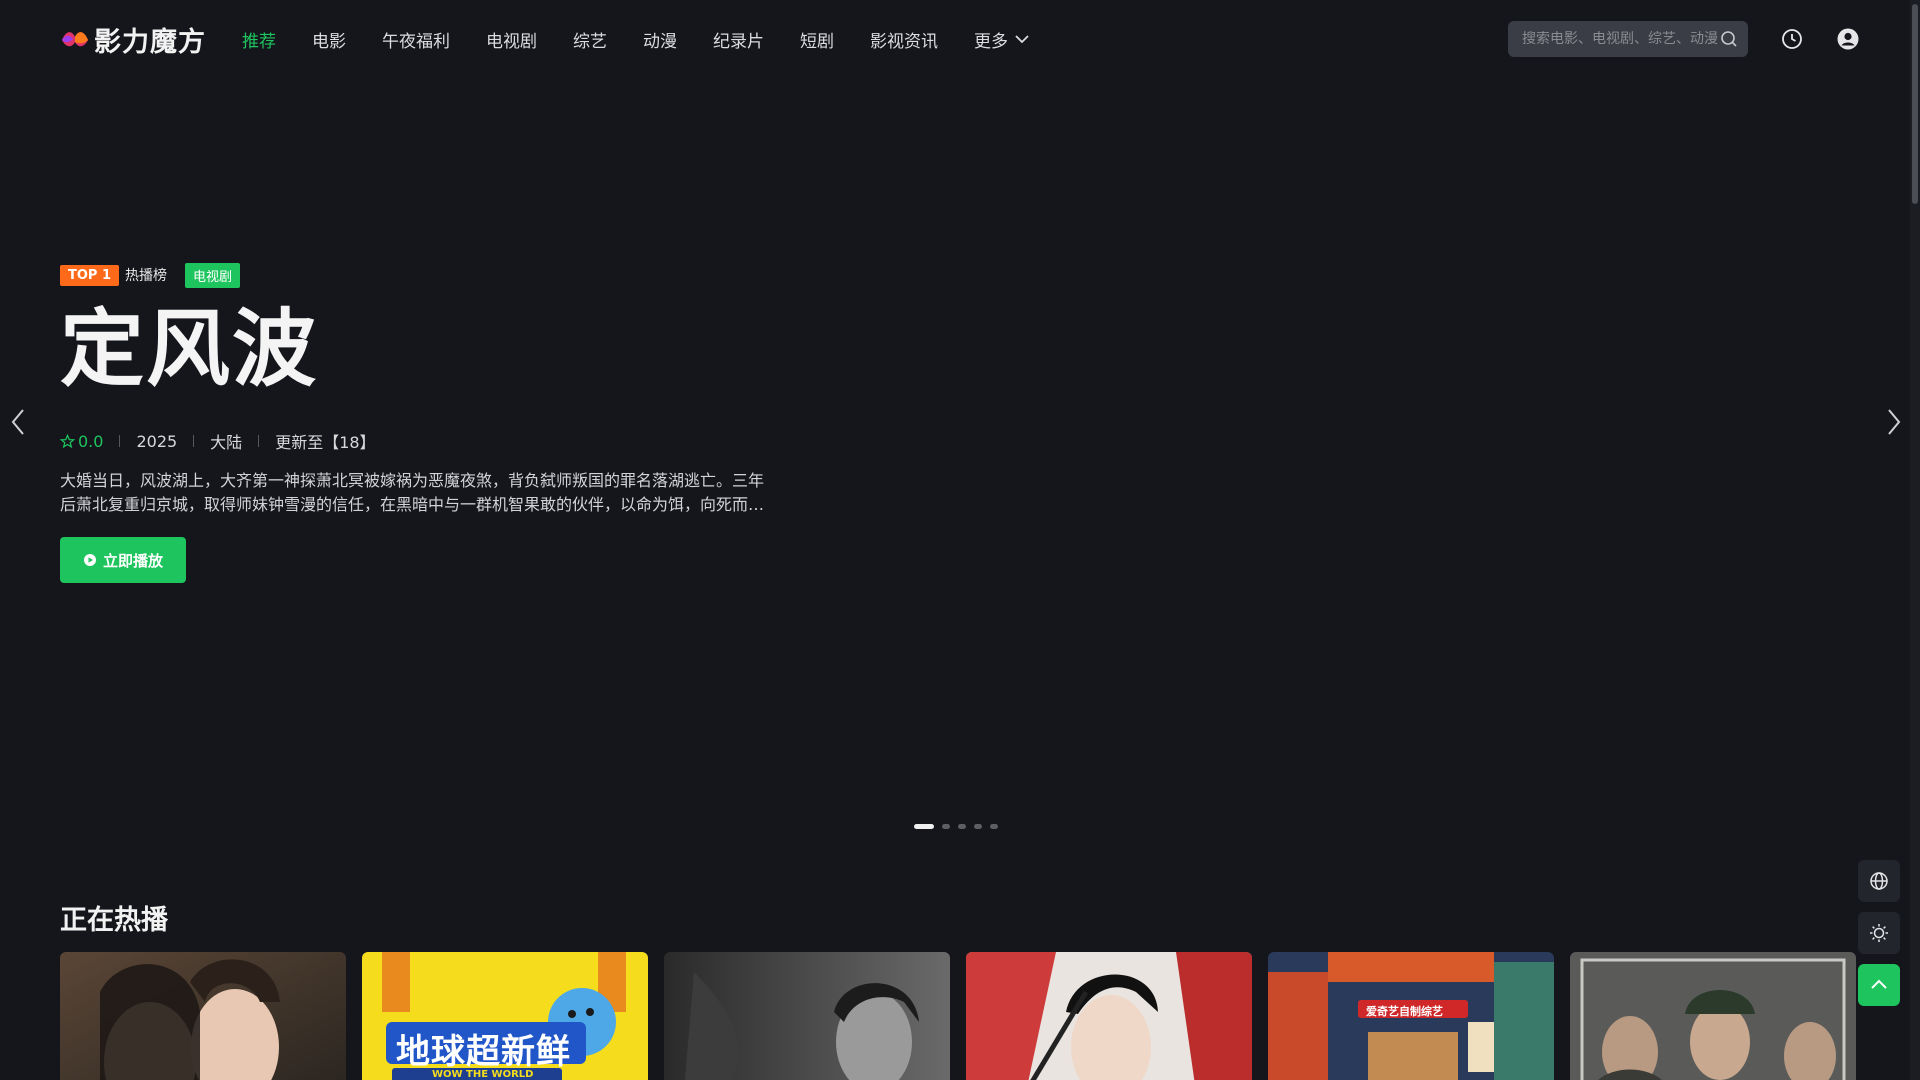 The width and height of the screenshot is (1920, 1080). What do you see at coordinates (991, 41) in the screenshot?
I see `nav-more-label: 更多` at bounding box center [991, 41].